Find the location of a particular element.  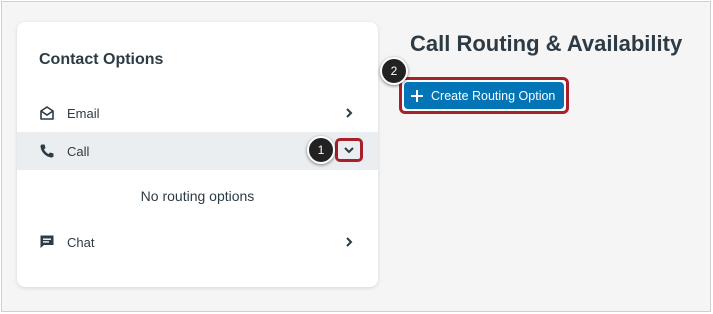

contact-option-chat: Chat is located at coordinates (197, 242).